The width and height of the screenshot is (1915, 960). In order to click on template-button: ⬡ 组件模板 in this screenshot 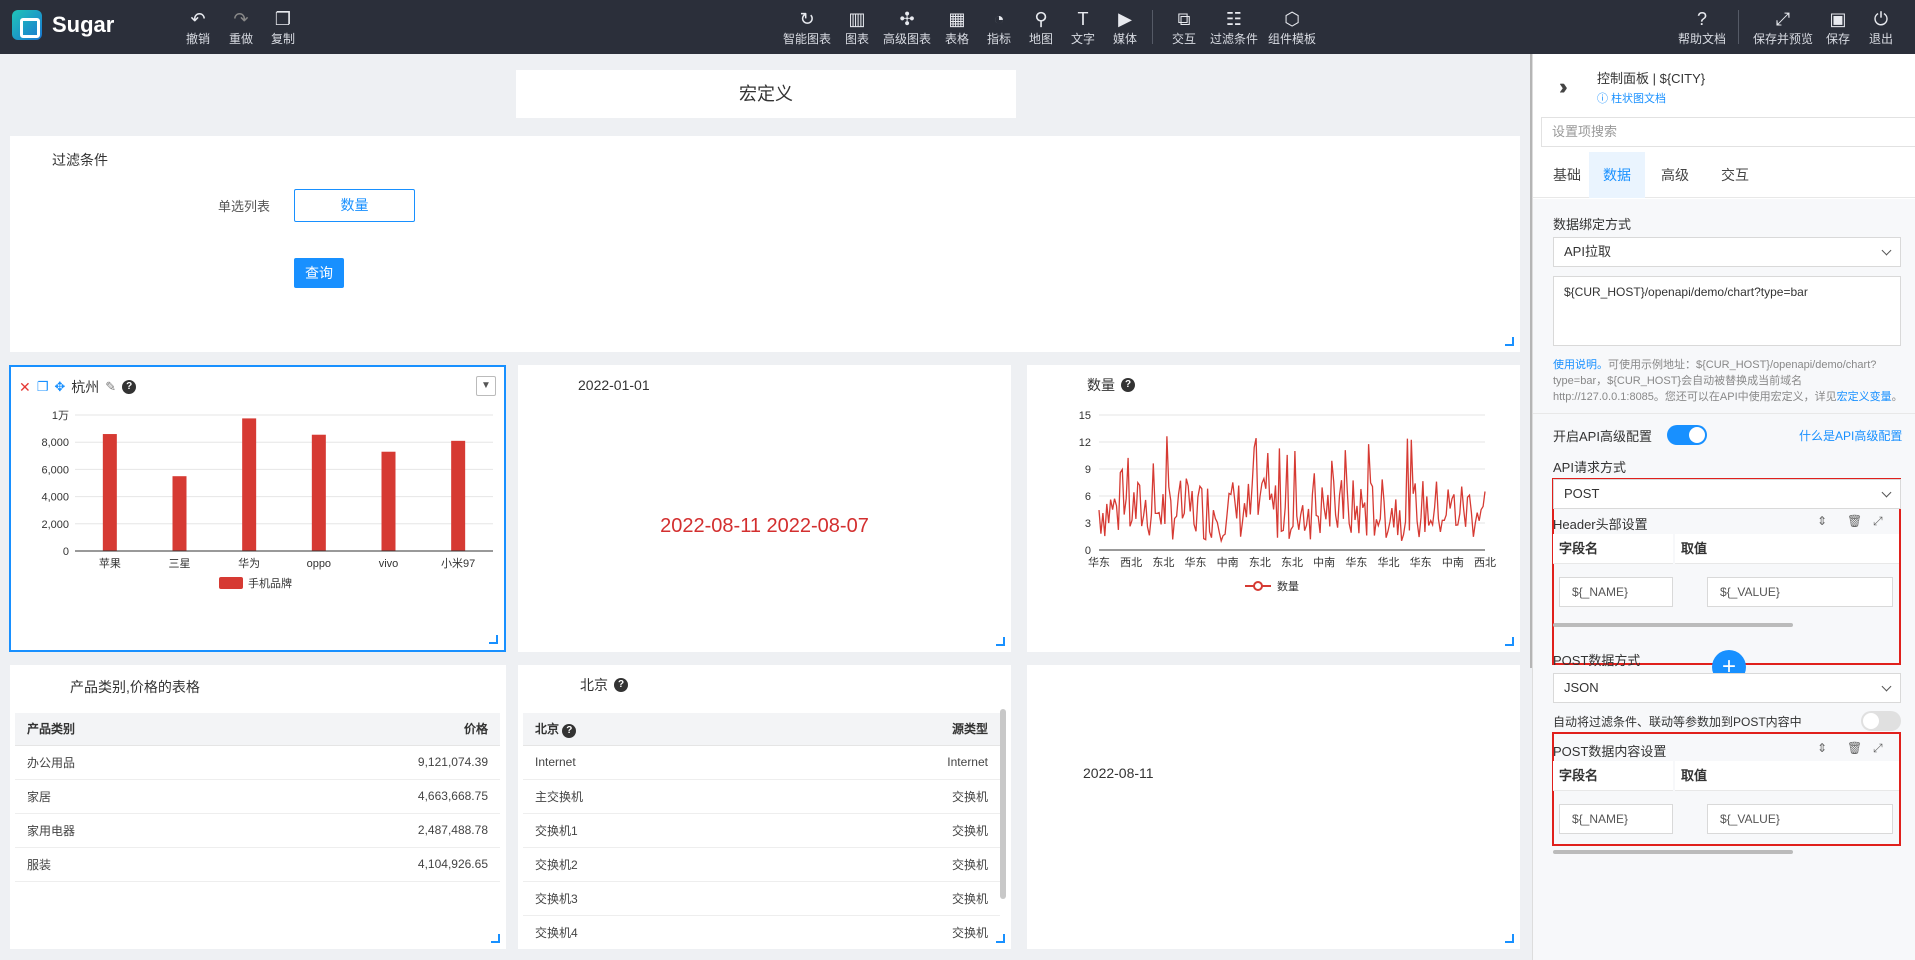, I will do `click(1292, 27)`.